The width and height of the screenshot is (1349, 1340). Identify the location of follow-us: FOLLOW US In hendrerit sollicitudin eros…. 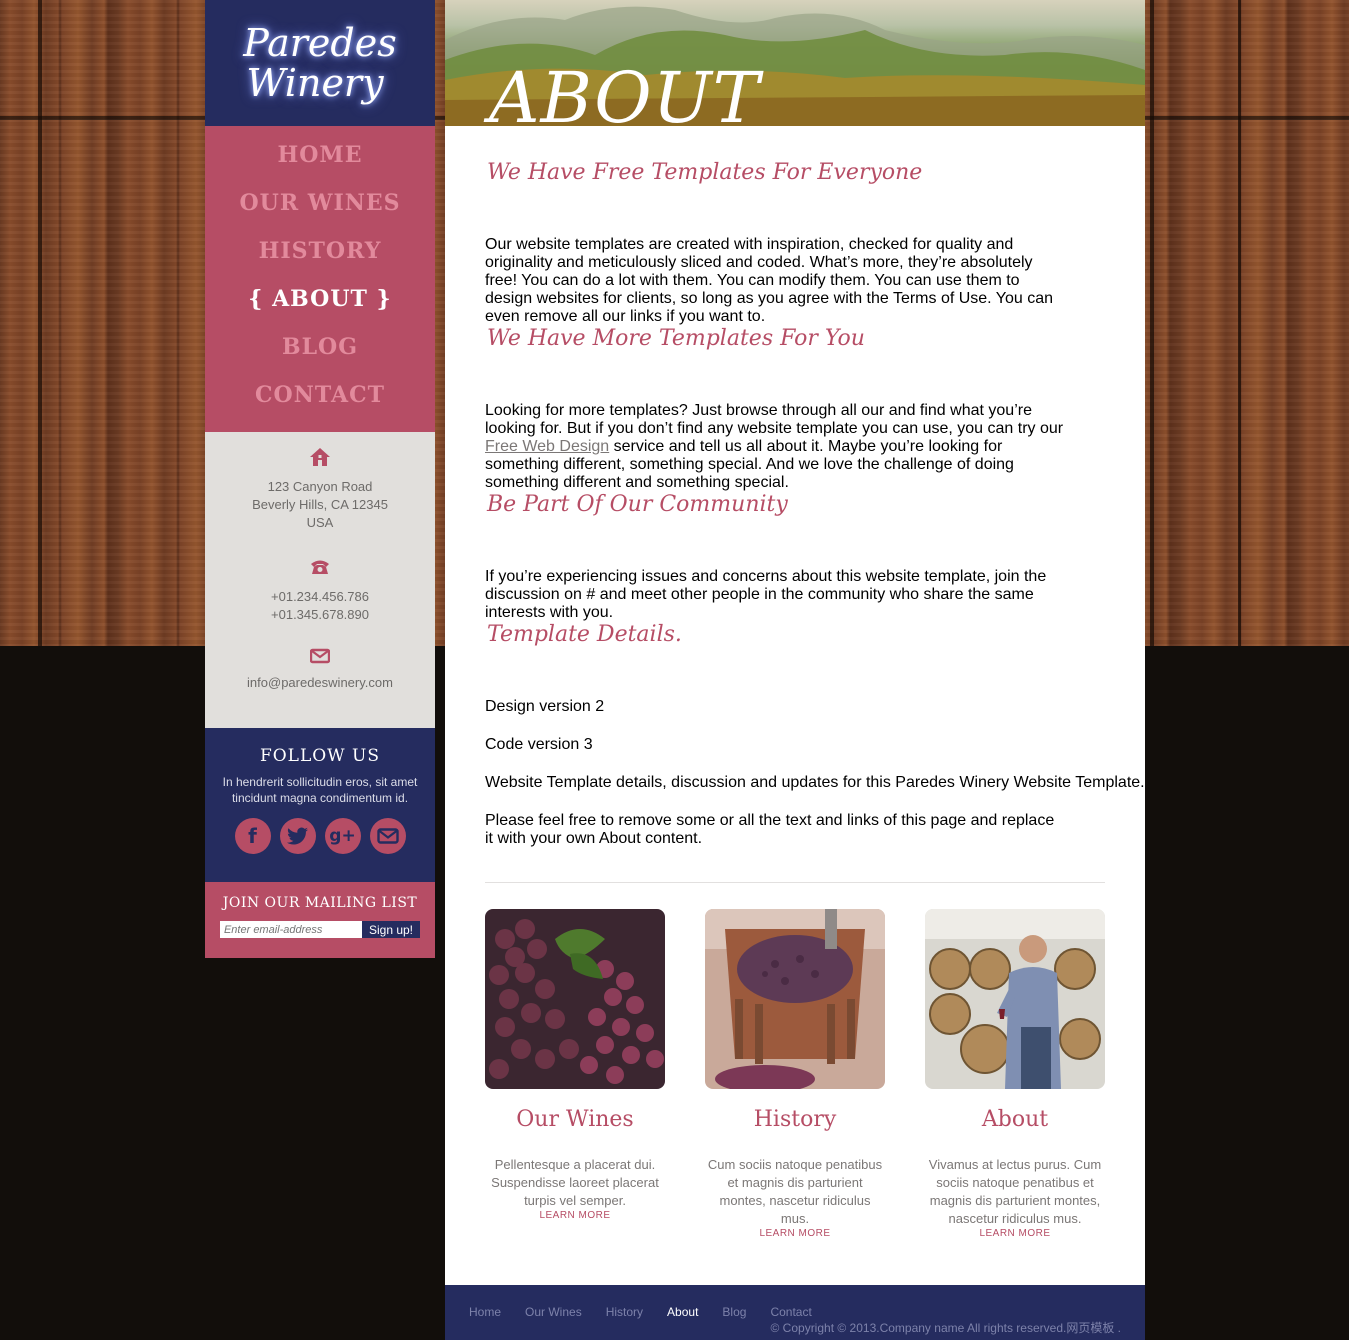
(320, 805).